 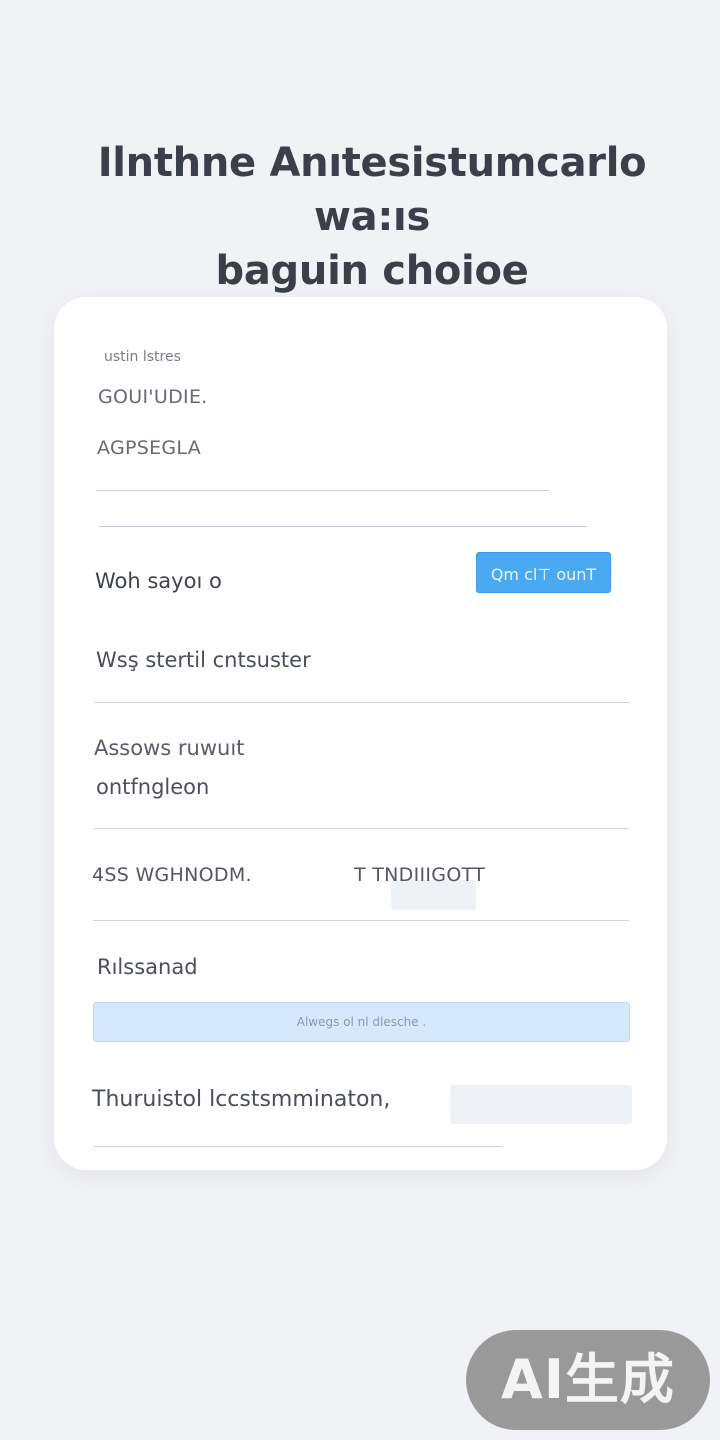 I want to click on row-4-right-value: T TNDIIIGOTT, so click(x=420, y=875).